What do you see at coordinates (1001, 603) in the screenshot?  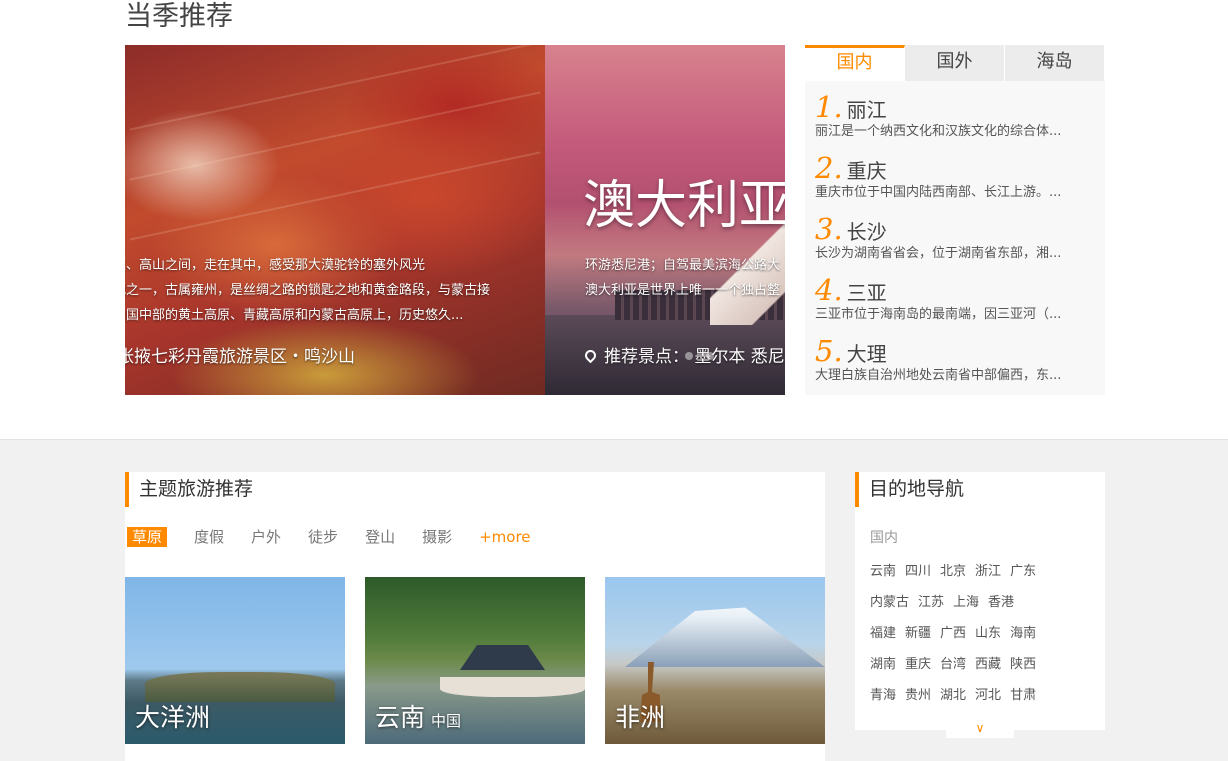 I see `destination-link: 香港` at bounding box center [1001, 603].